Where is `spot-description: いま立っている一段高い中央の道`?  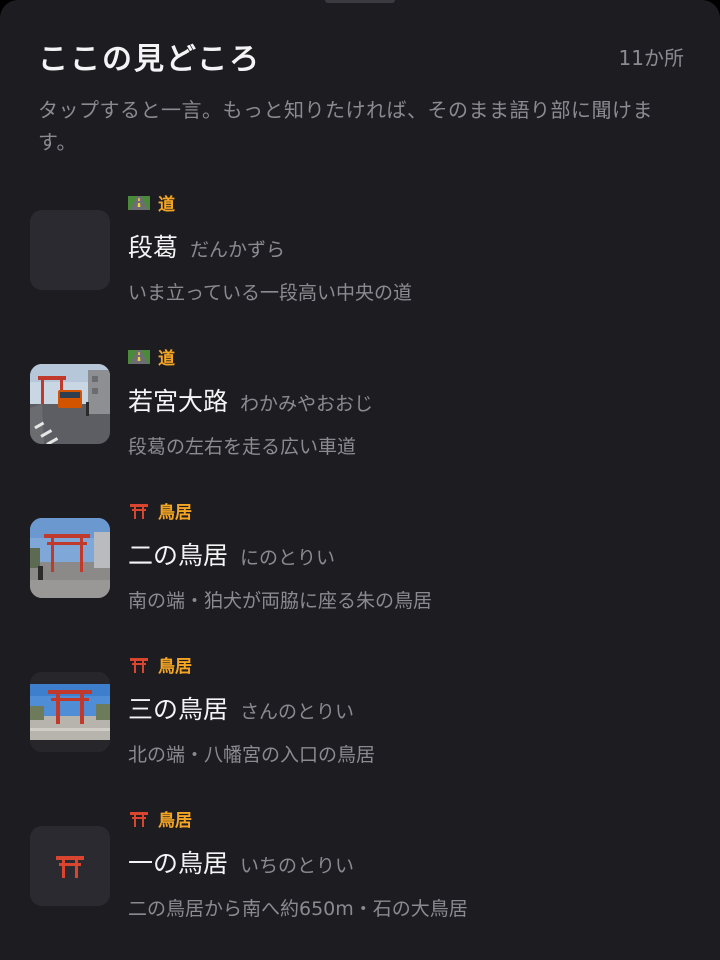
spot-description: いま立っている一段高い中央の道 is located at coordinates (270, 293).